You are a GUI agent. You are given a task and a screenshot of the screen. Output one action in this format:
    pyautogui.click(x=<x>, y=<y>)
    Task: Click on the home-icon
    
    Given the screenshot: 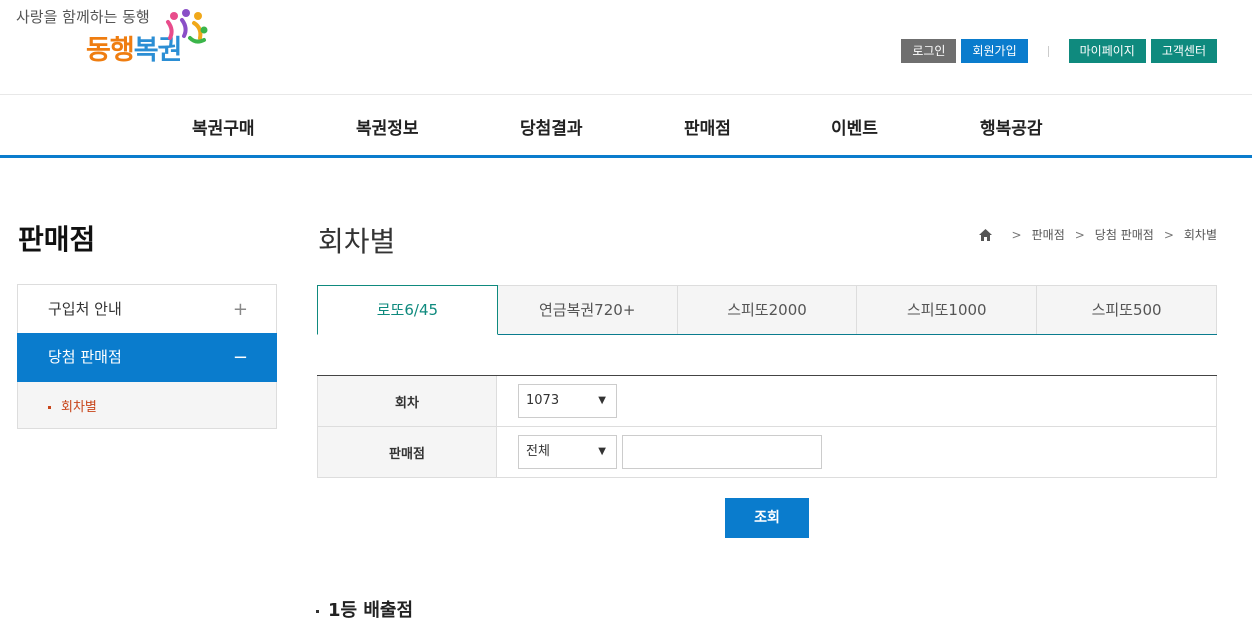 What is the action you would take?
    pyautogui.click(x=985, y=234)
    